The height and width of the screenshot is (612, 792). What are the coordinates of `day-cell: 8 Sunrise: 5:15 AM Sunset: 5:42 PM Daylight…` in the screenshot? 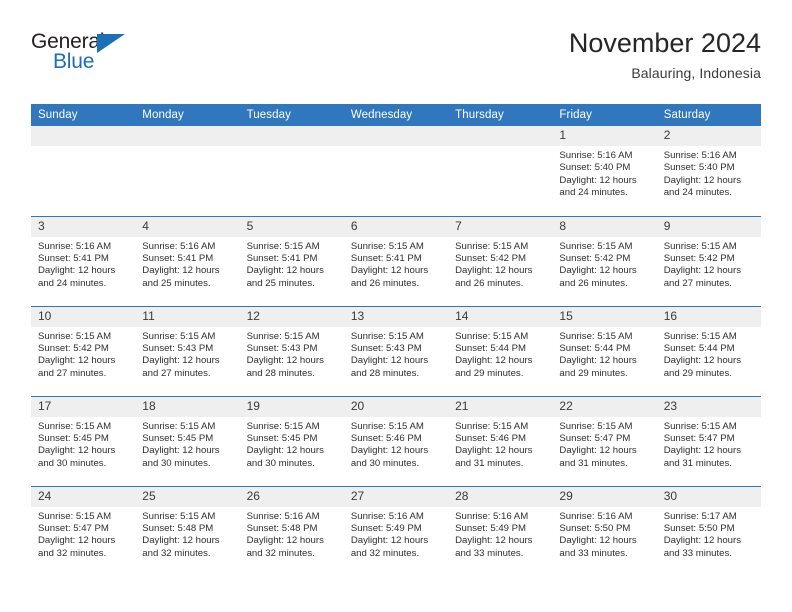 It's located at (604, 261).